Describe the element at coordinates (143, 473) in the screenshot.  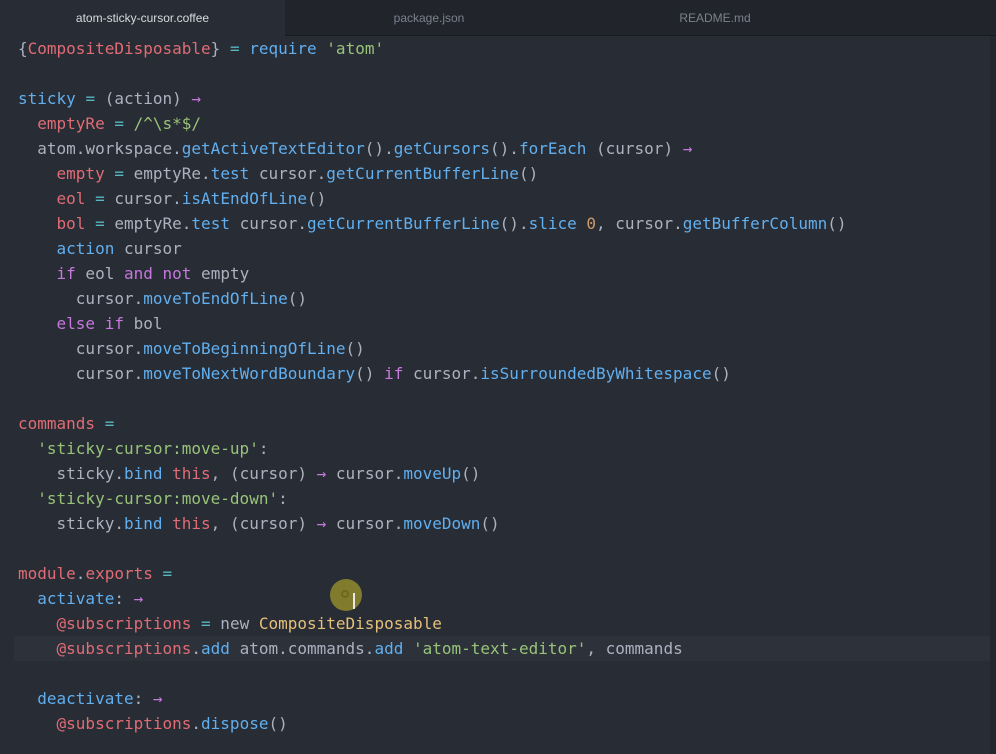
I see `code-token: bind` at that location.